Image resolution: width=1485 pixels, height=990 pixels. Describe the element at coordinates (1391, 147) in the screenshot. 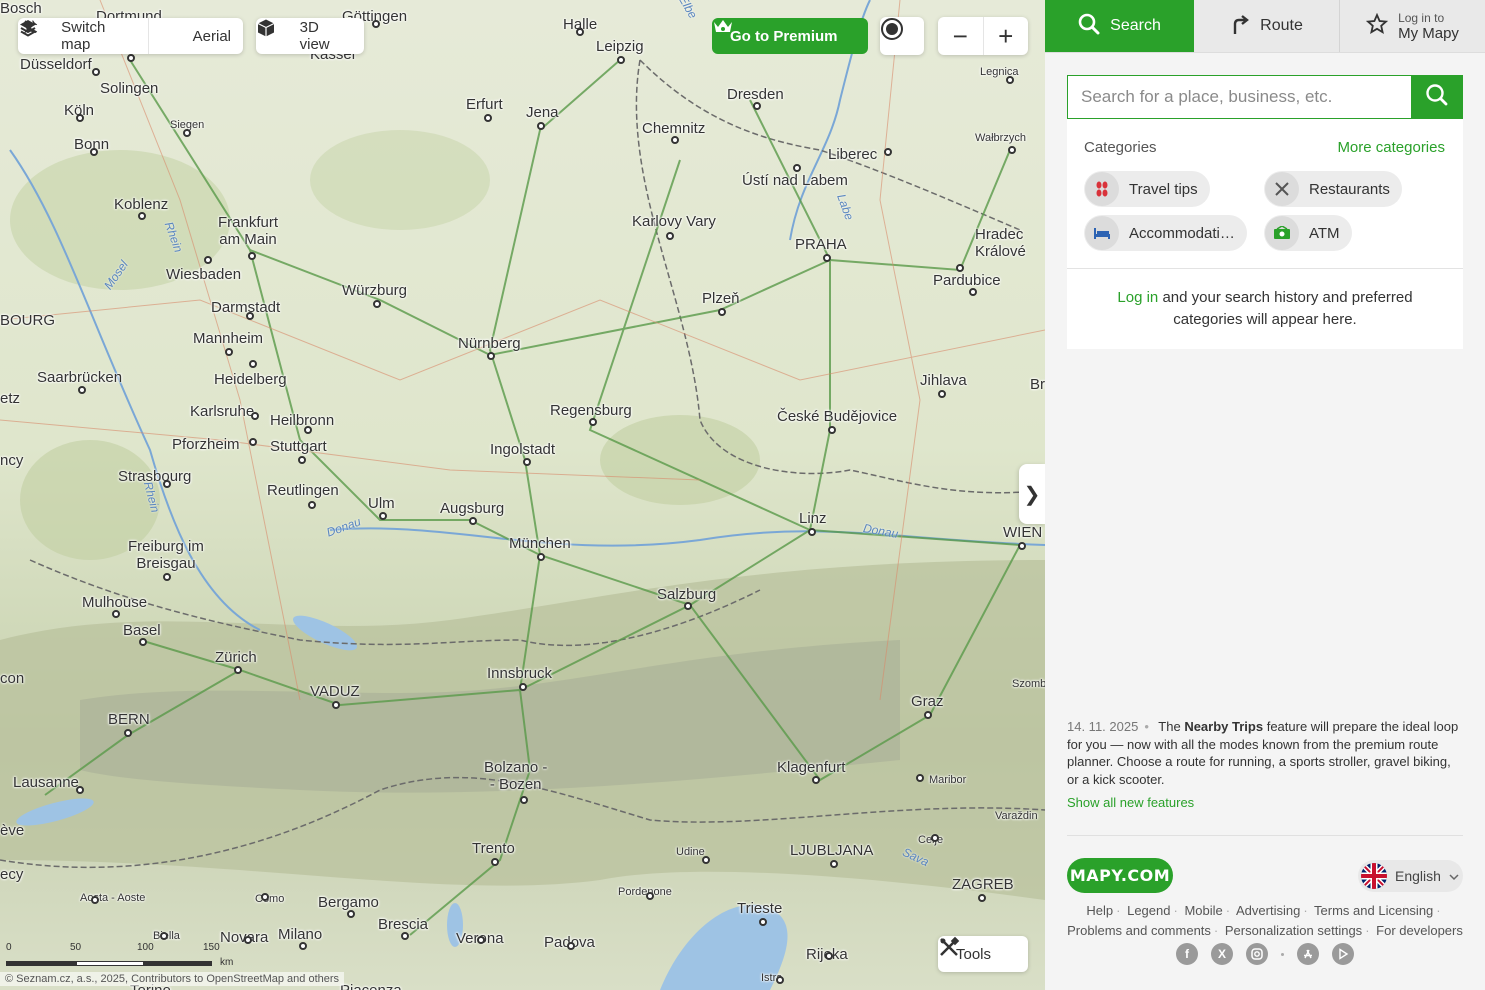

I see `more-categories-link: More categories` at that location.